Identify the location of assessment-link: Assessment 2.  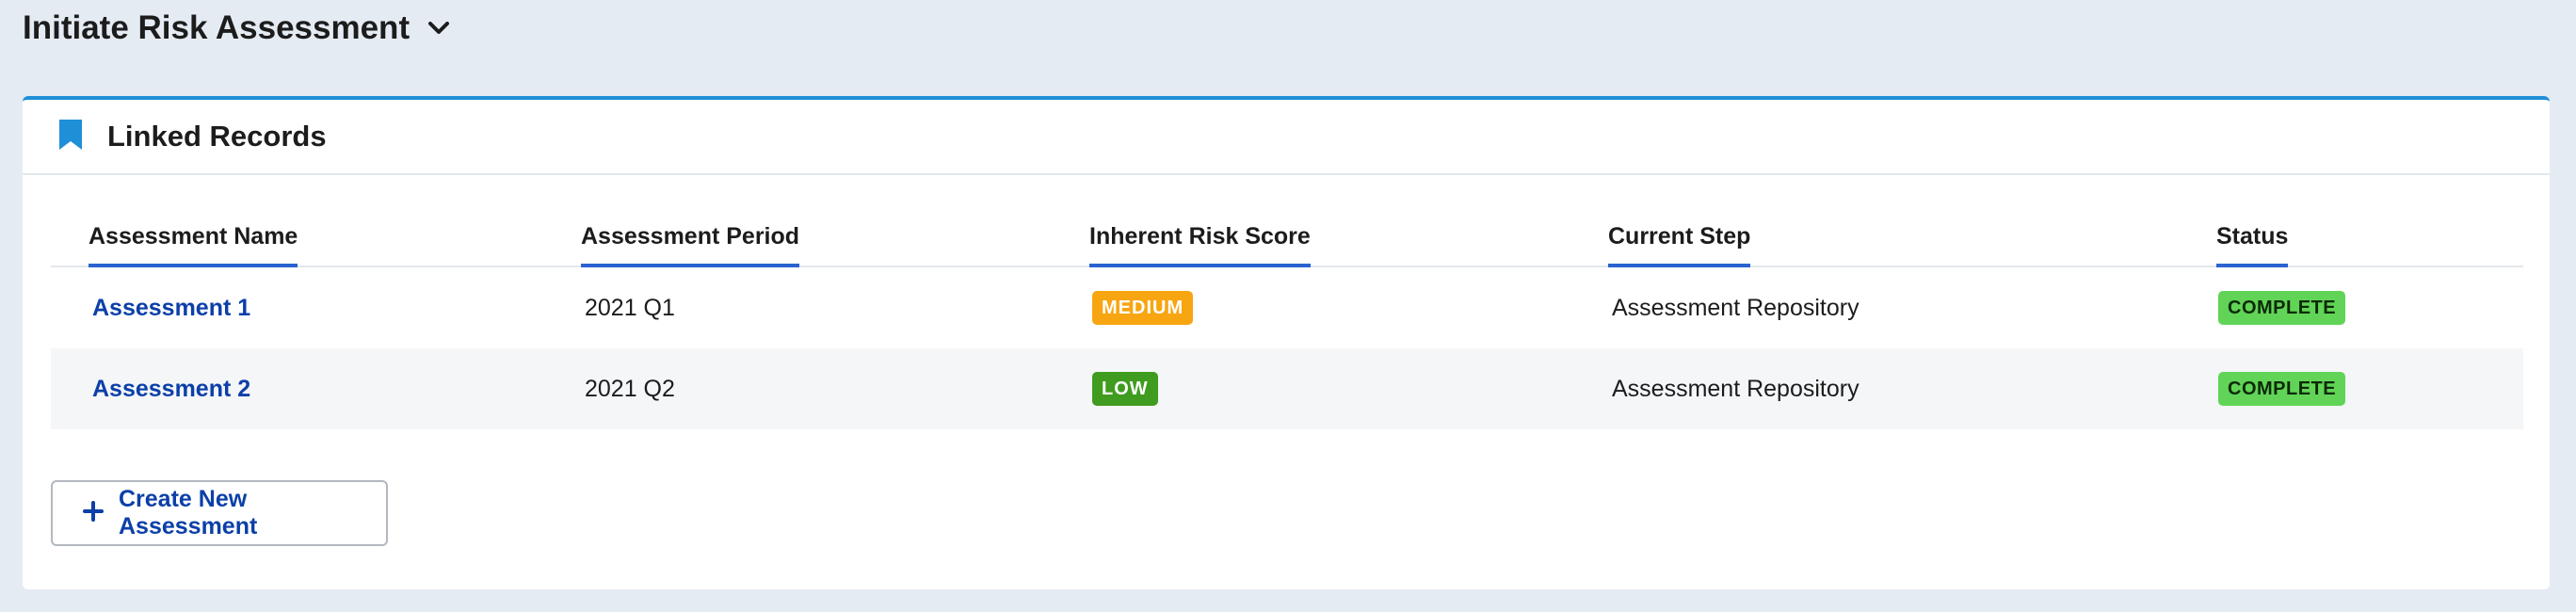
(171, 389).